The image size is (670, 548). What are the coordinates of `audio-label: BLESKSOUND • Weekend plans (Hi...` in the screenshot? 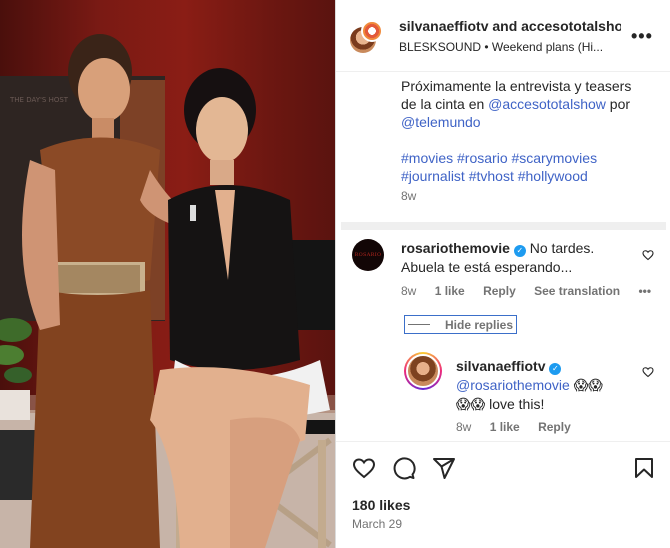 It's located at (510, 47).